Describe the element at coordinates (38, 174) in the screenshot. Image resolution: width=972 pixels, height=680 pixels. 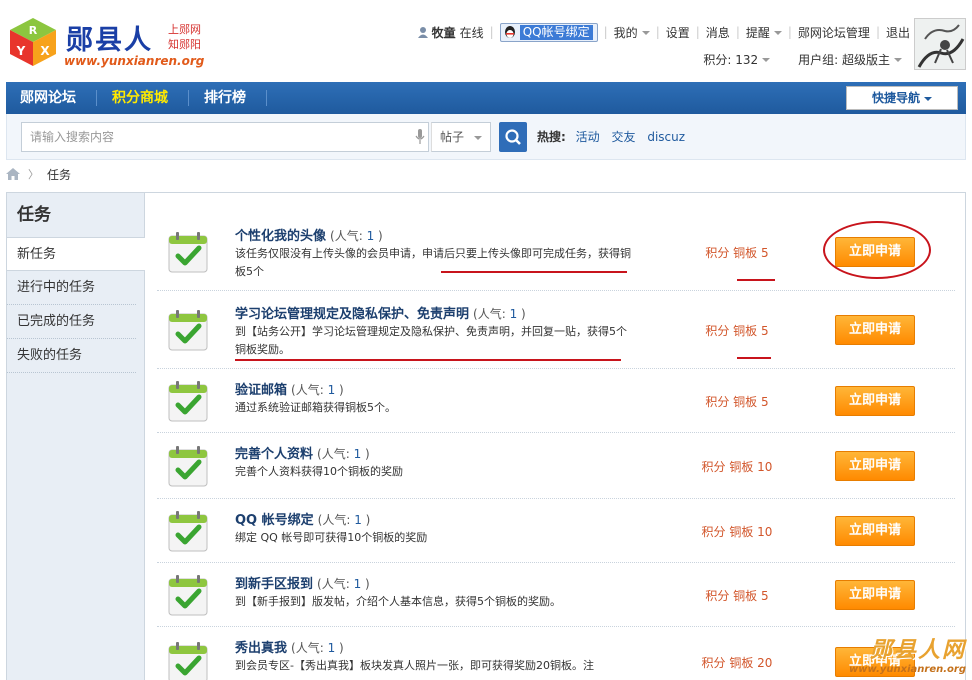
I see `breadcrumb: 〉 任务` at that location.